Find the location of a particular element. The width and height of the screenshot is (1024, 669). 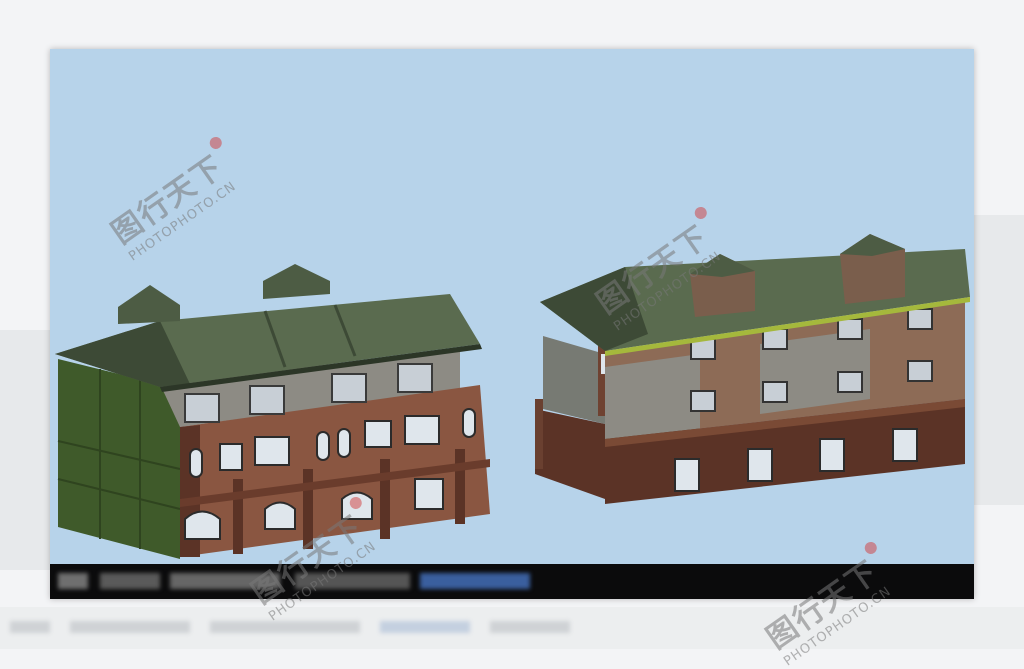

status-bar is located at coordinates (512, 581).